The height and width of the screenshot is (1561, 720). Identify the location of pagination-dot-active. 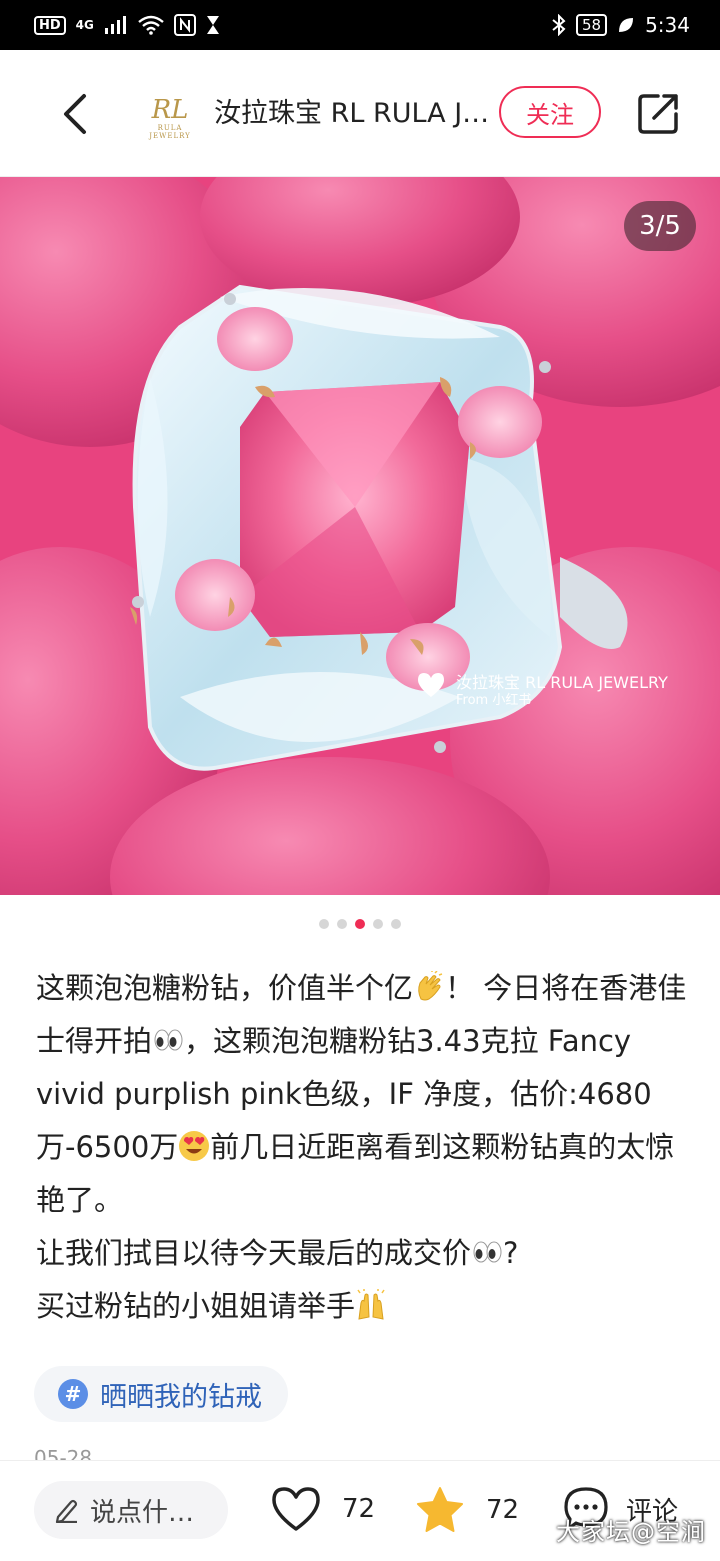
(360, 924).